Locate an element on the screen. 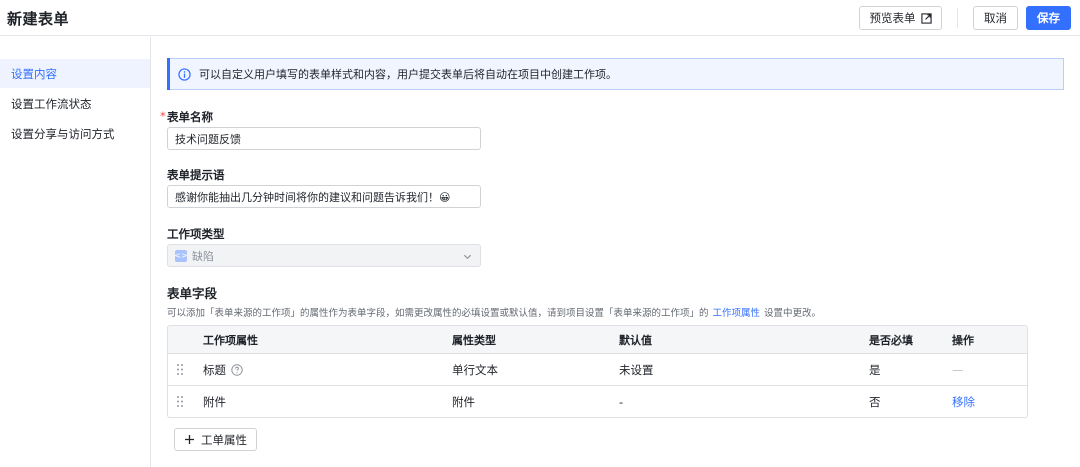 The height and width of the screenshot is (467, 1080). notice-accent-bar is located at coordinates (168, 74).